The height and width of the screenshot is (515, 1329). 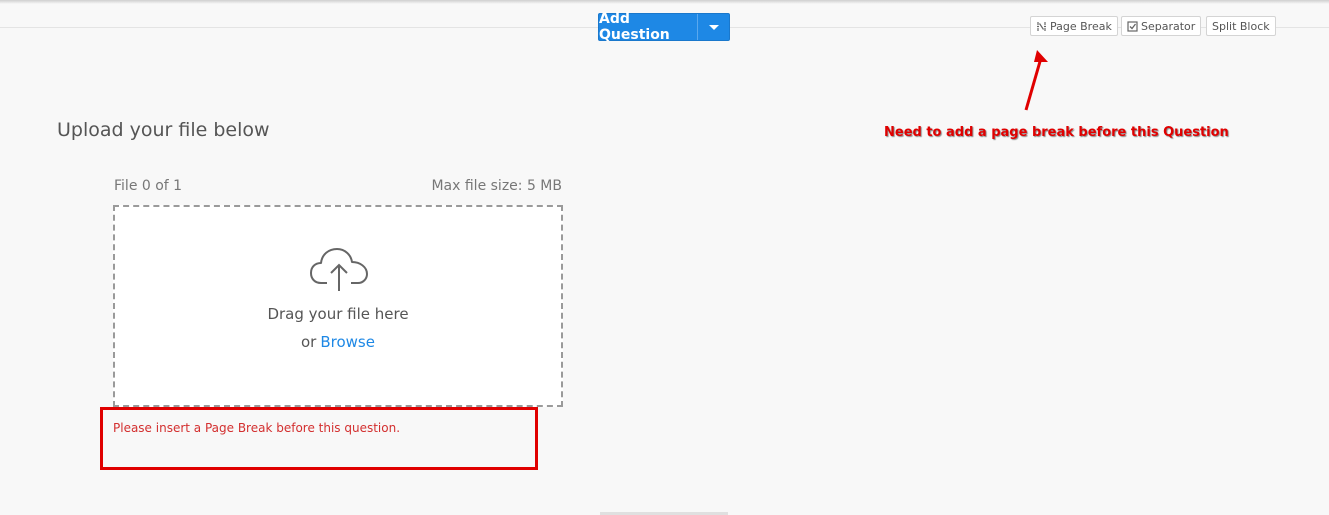 What do you see at coordinates (148, 186) in the screenshot?
I see `file-count: File 0 of 1` at bounding box center [148, 186].